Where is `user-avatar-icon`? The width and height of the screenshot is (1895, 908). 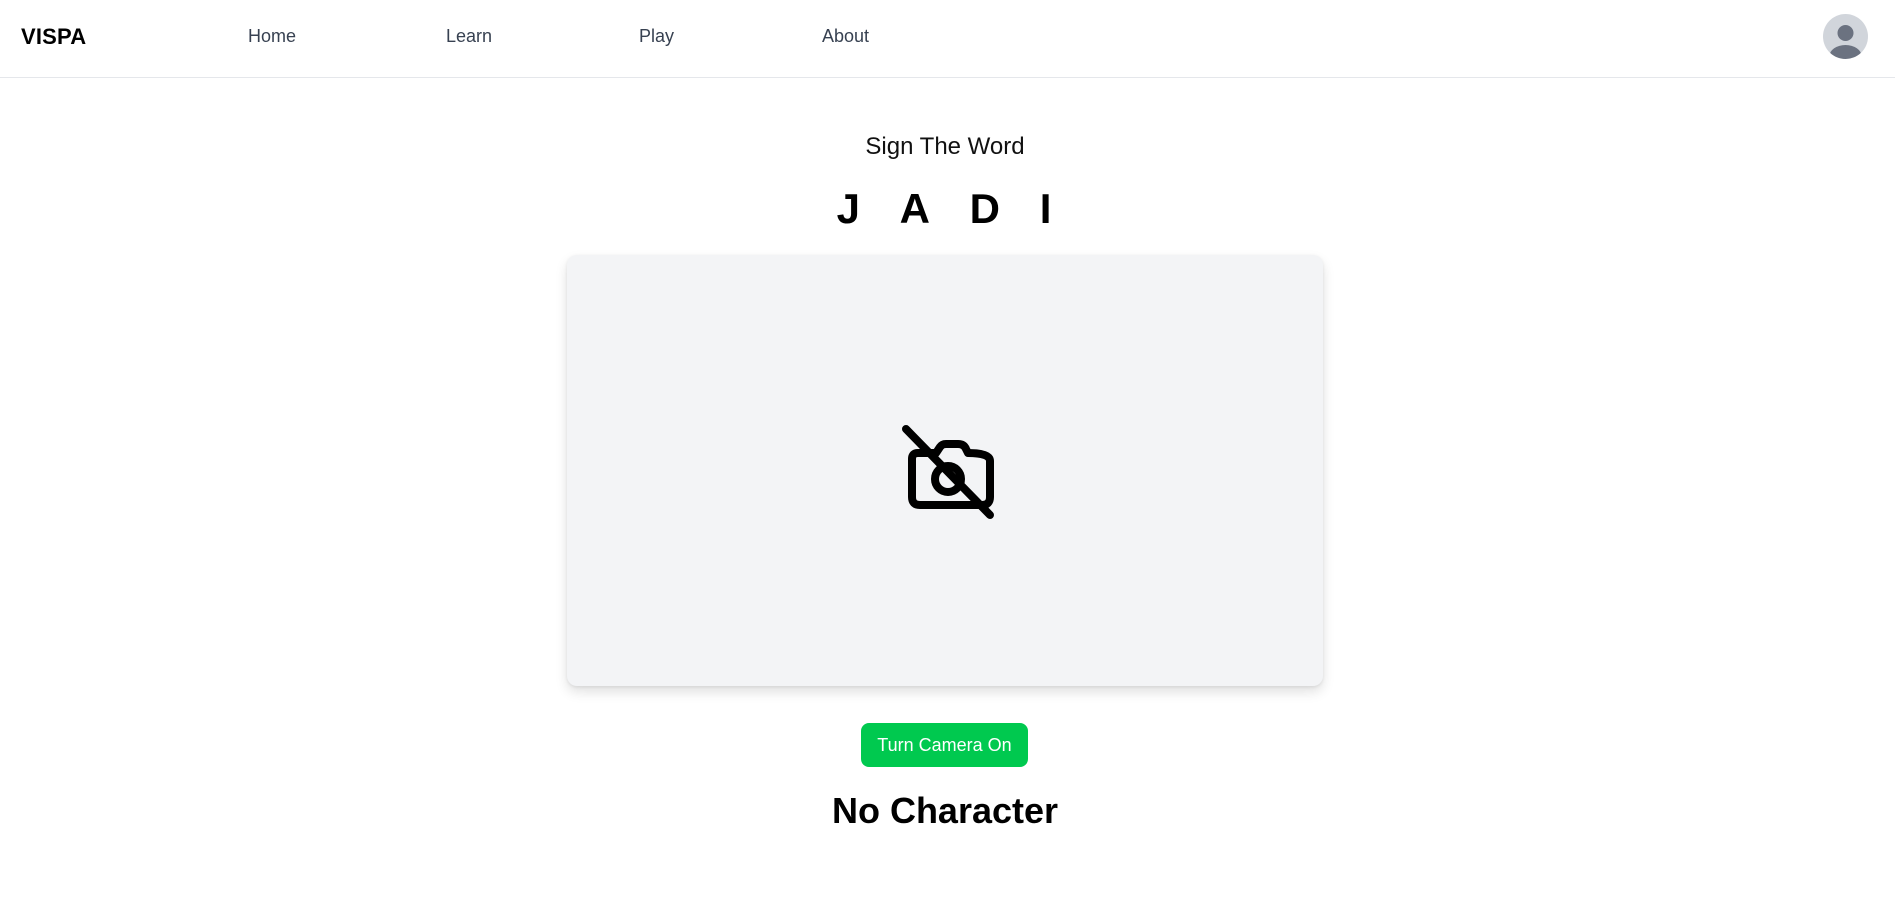 user-avatar-icon is located at coordinates (1845, 42).